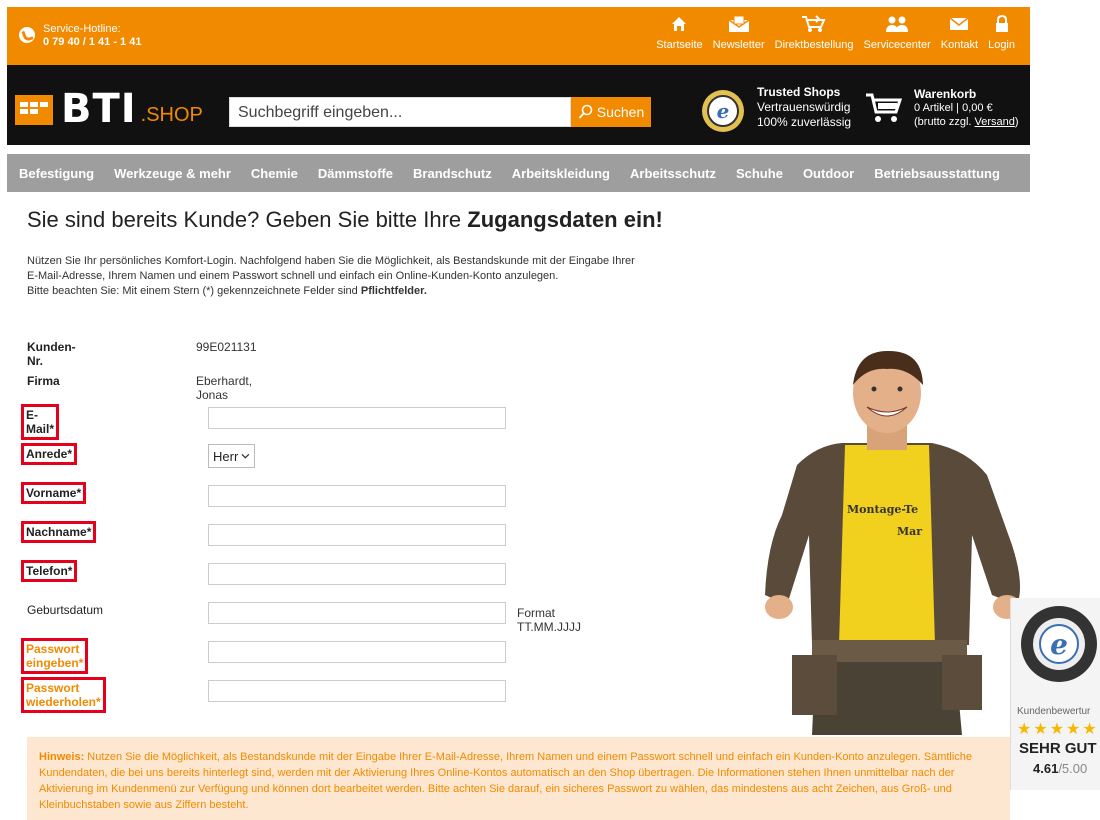 Image resolution: width=1100 pixels, height=820 pixels. I want to click on category-befestigung: Befestigung, so click(56, 173).